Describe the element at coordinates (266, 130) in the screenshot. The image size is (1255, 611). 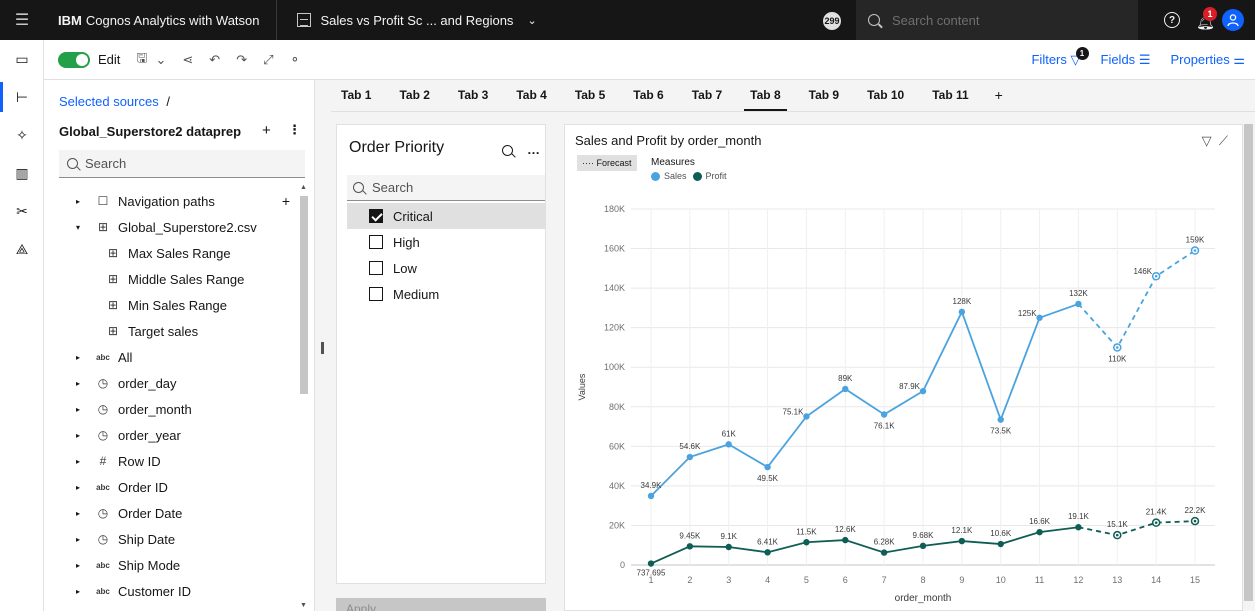
I see `add-source-icon: +` at that location.